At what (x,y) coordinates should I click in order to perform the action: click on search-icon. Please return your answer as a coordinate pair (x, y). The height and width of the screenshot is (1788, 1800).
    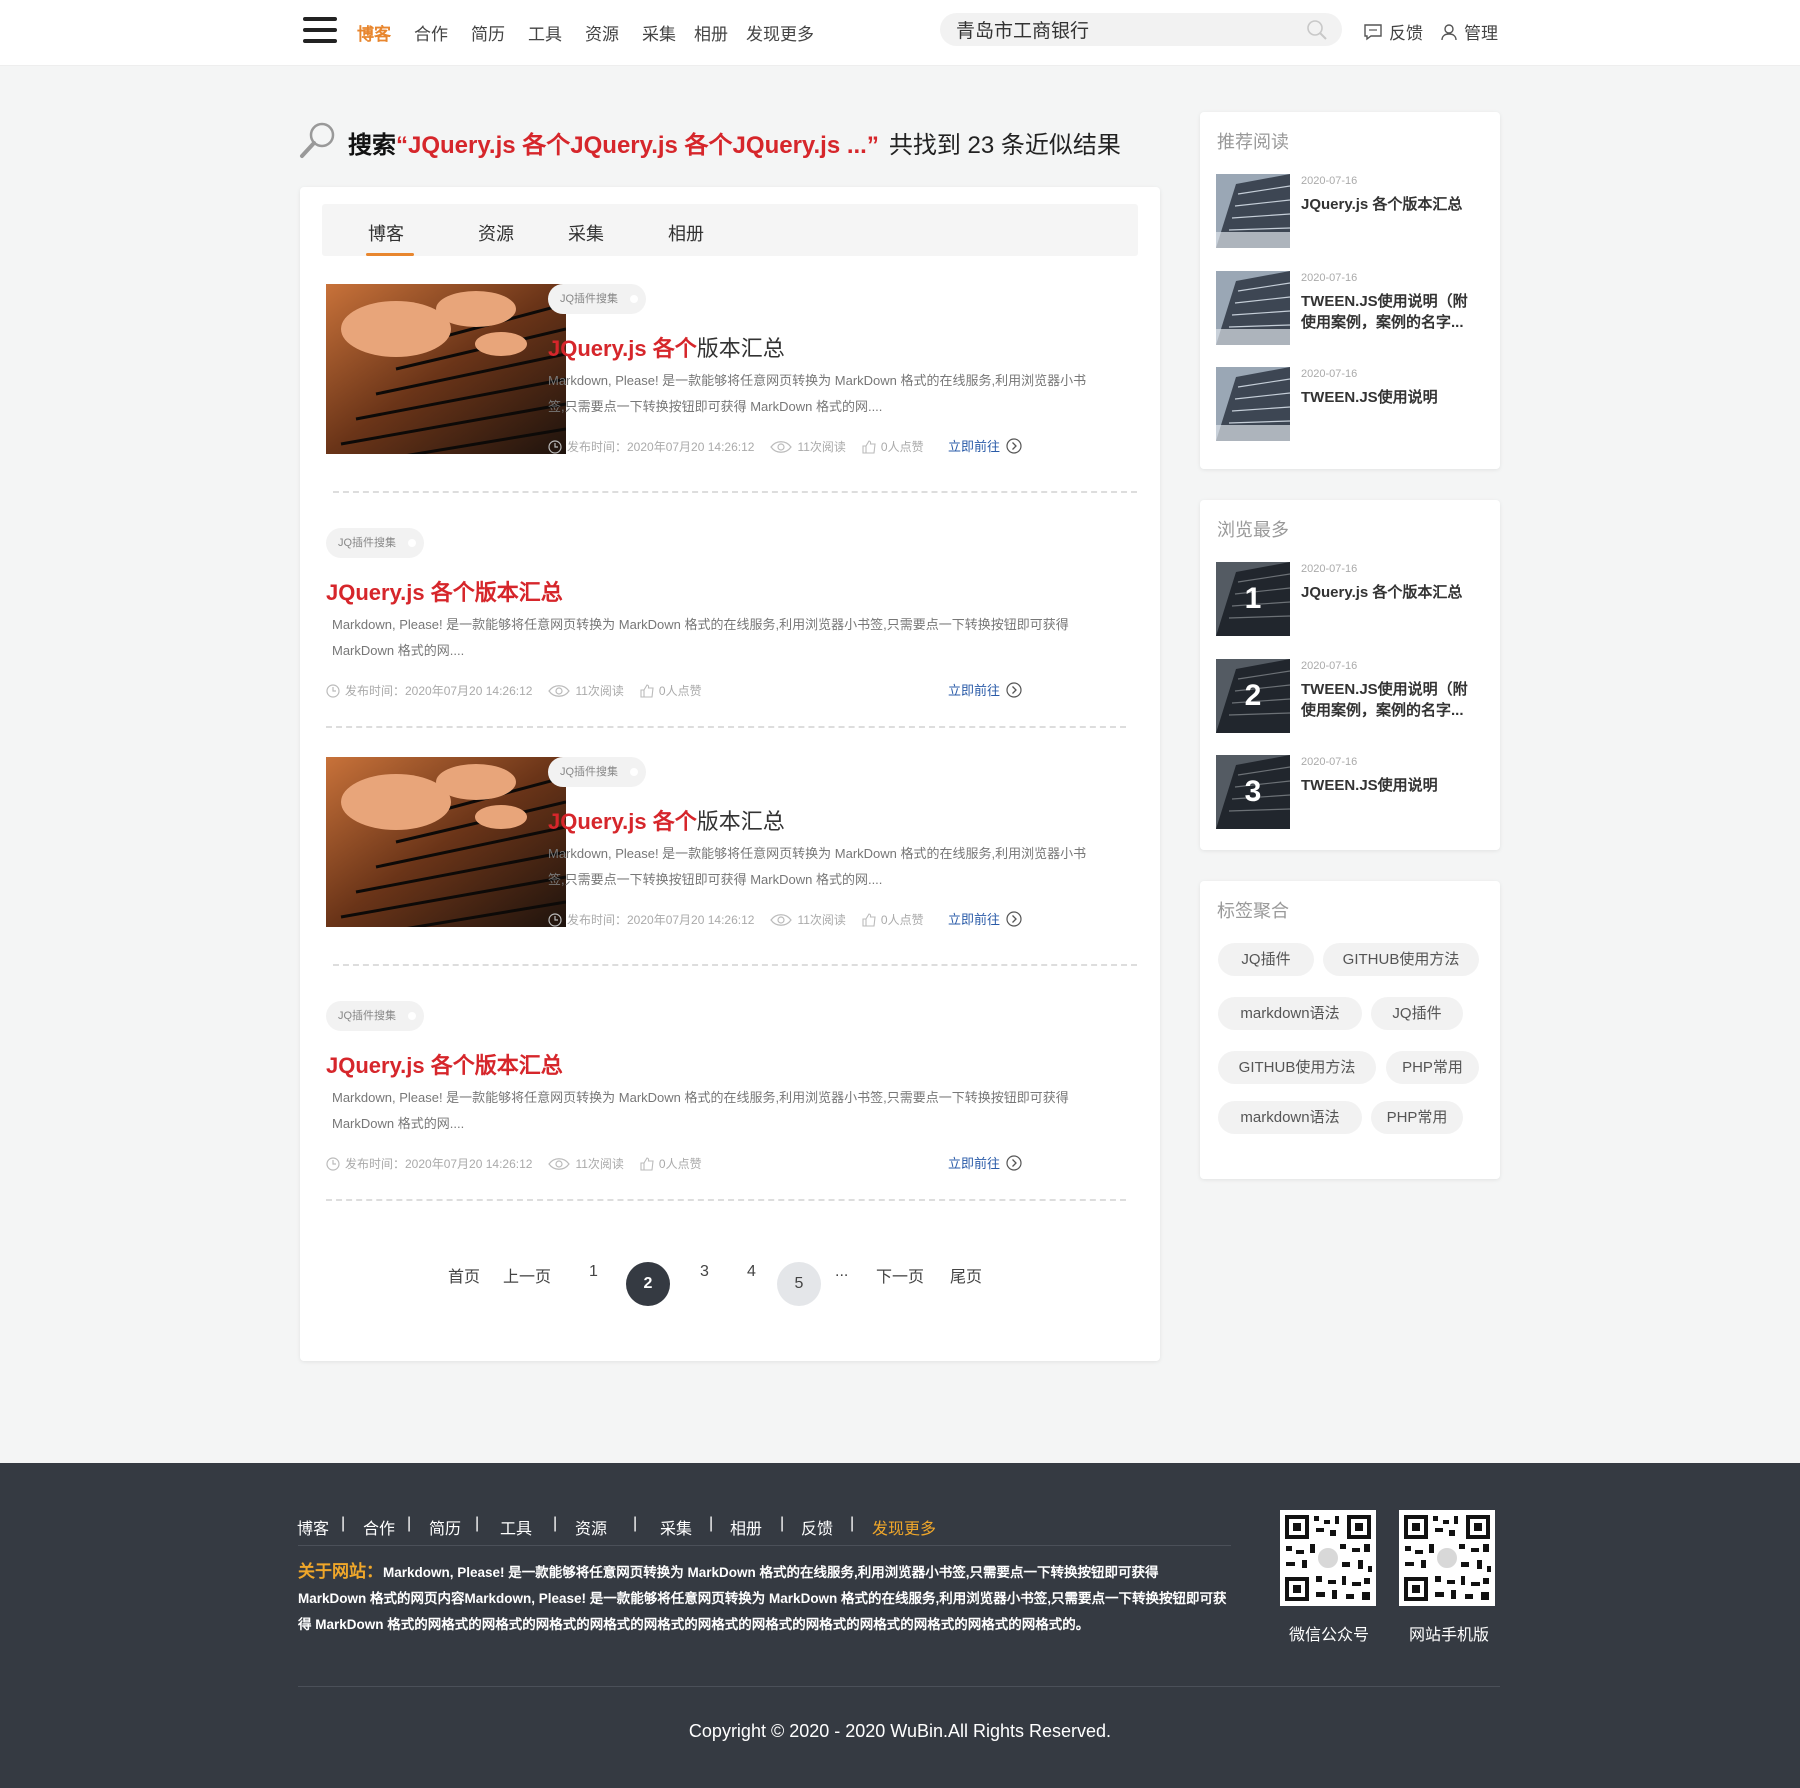
    Looking at the image, I should click on (1317, 30).